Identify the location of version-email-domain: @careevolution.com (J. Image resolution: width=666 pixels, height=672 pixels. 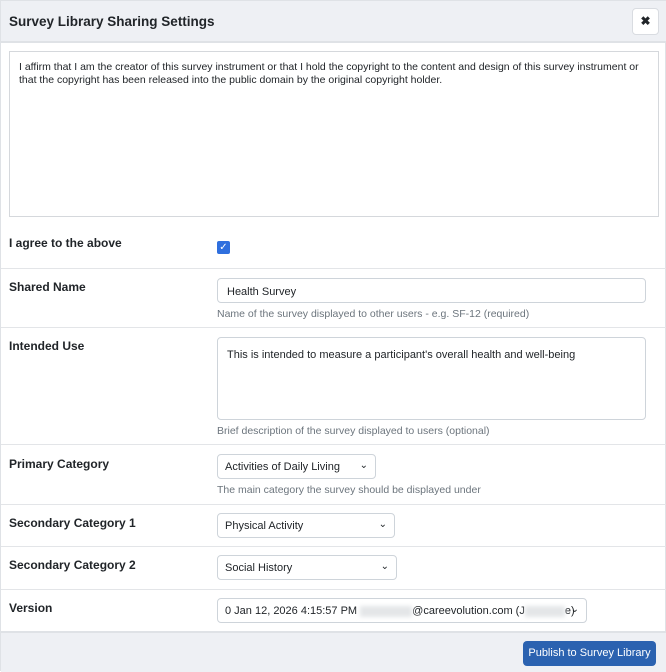
(468, 611).